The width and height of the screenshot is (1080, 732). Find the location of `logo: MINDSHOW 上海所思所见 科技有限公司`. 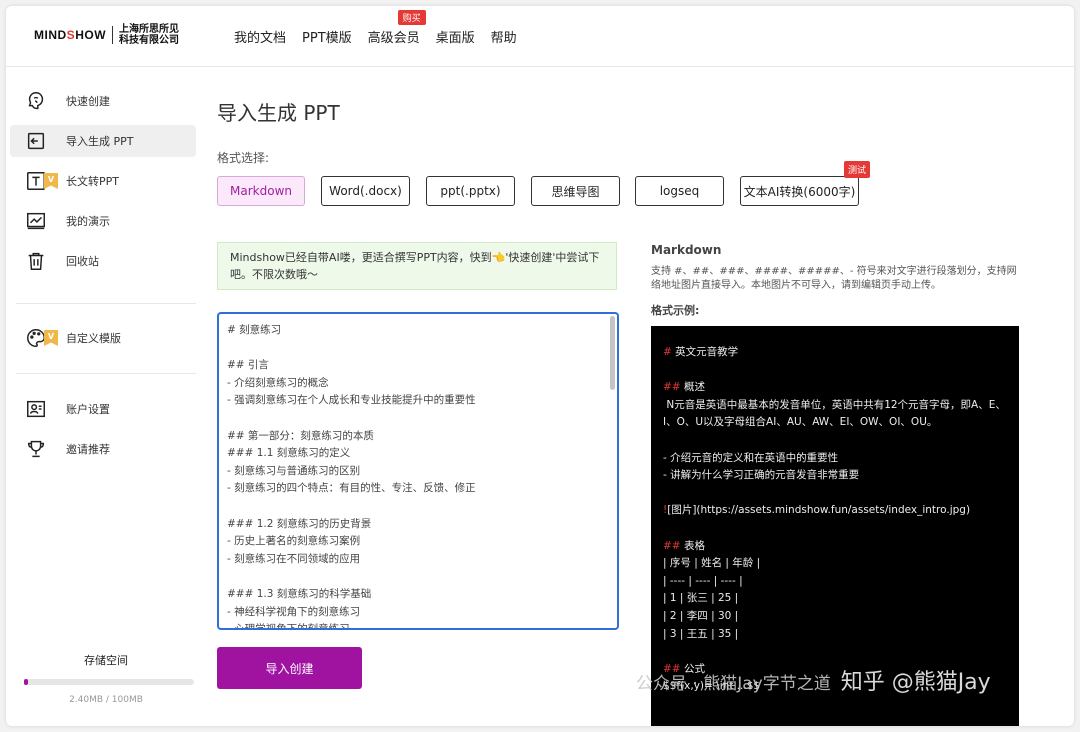

logo: MINDSHOW 上海所思所见 科技有限公司 is located at coordinates (106, 35).